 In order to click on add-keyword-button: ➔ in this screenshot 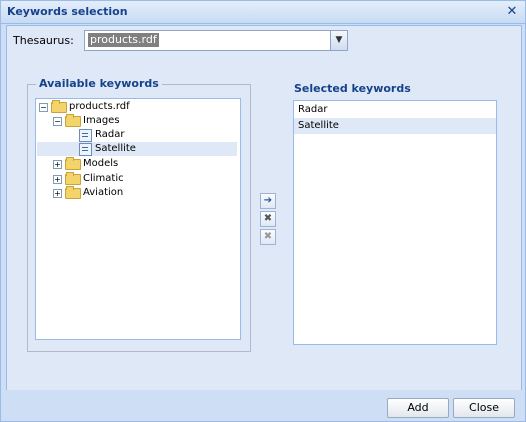, I will do `click(268, 201)`.